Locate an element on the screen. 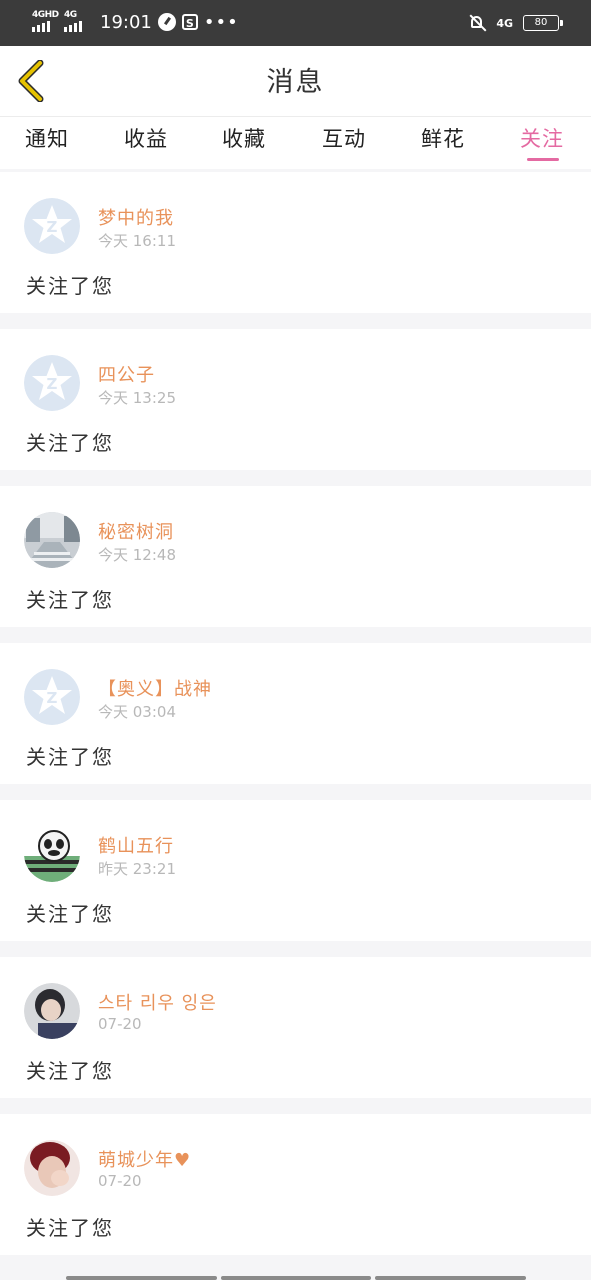  list-item: Z 四公子 今天 13:25 关注了您 is located at coordinates (295, 399).